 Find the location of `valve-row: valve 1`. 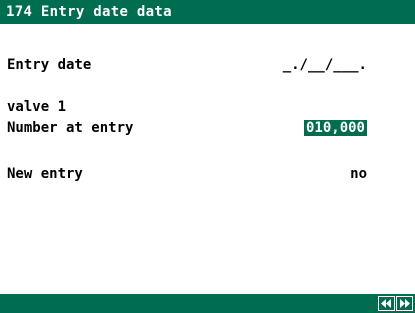

valve-row: valve 1 is located at coordinates (36, 107).